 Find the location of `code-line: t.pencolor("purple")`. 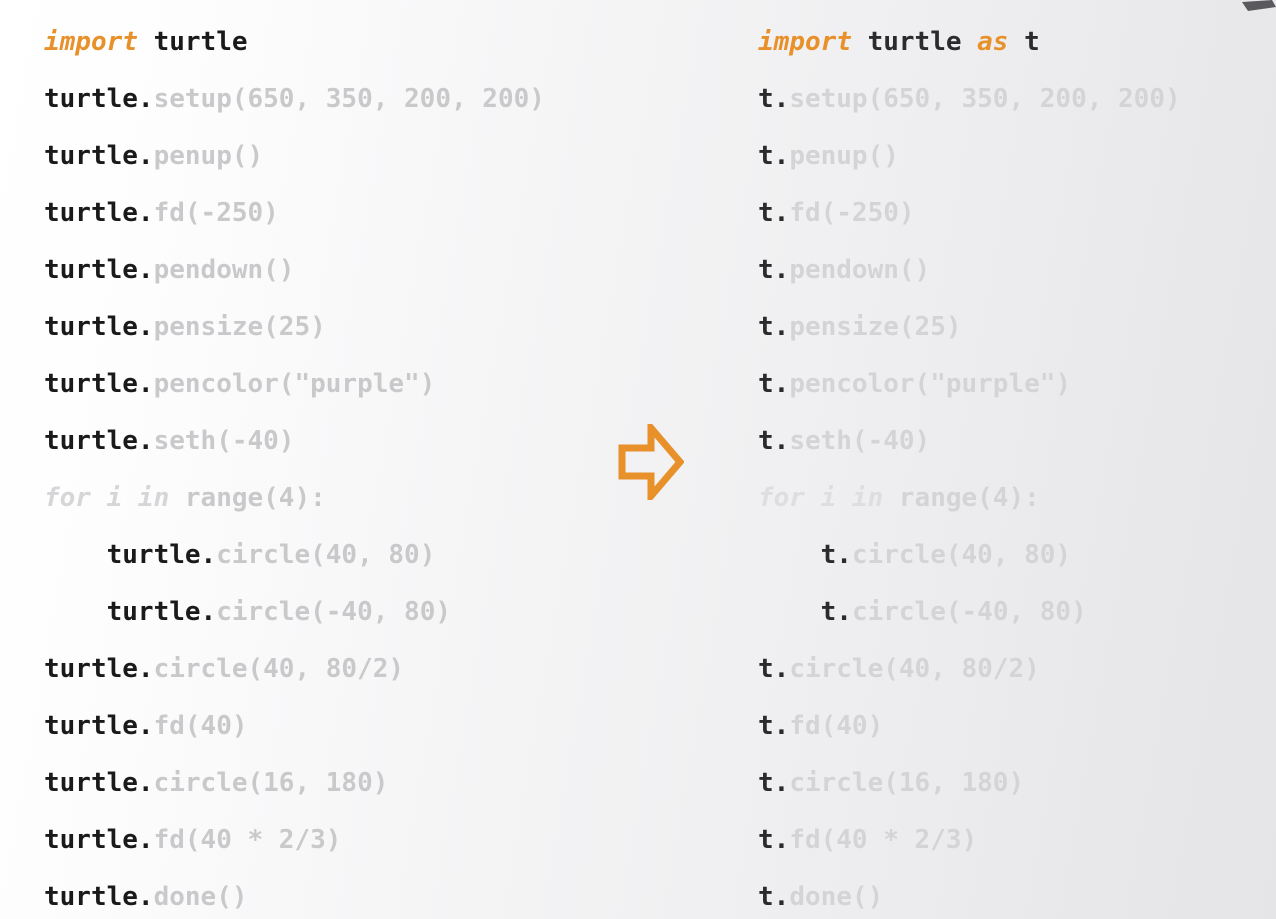

code-line: t.pencolor("purple") is located at coordinates (969, 384).